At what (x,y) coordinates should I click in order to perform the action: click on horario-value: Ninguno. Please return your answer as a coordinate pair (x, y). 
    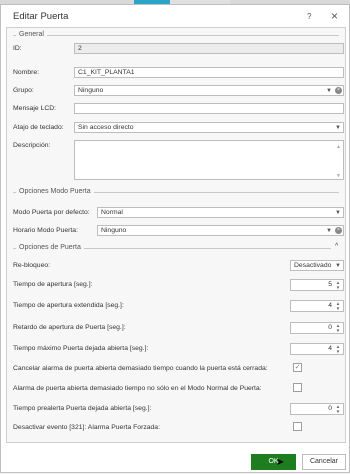
    Looking at the image, I should click on (114, 230).